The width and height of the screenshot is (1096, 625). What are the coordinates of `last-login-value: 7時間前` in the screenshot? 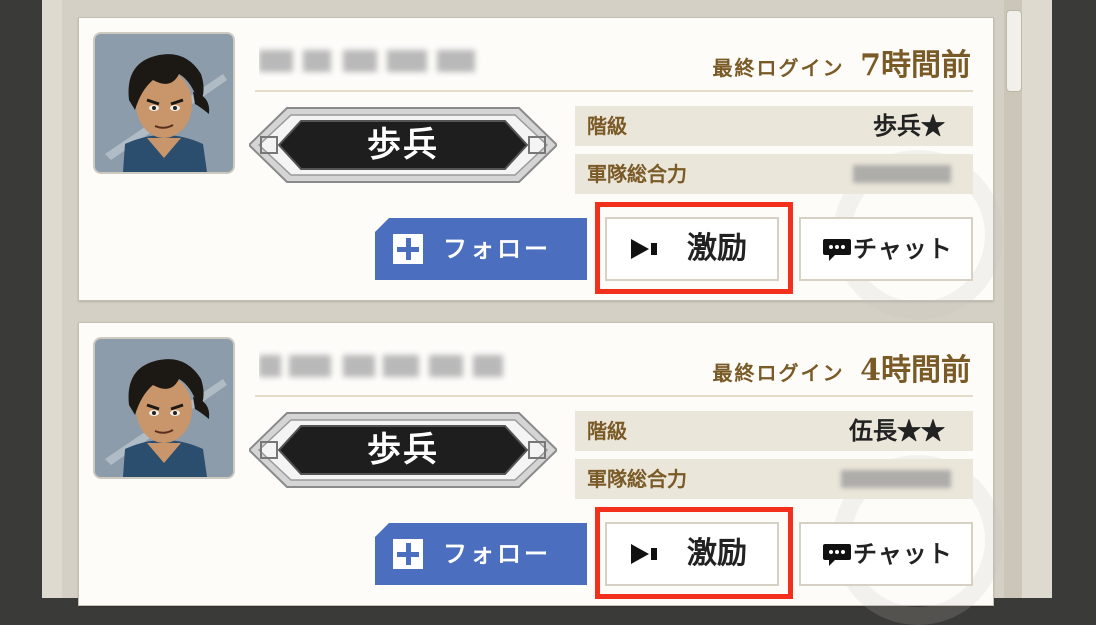 It's located at (915, 65).